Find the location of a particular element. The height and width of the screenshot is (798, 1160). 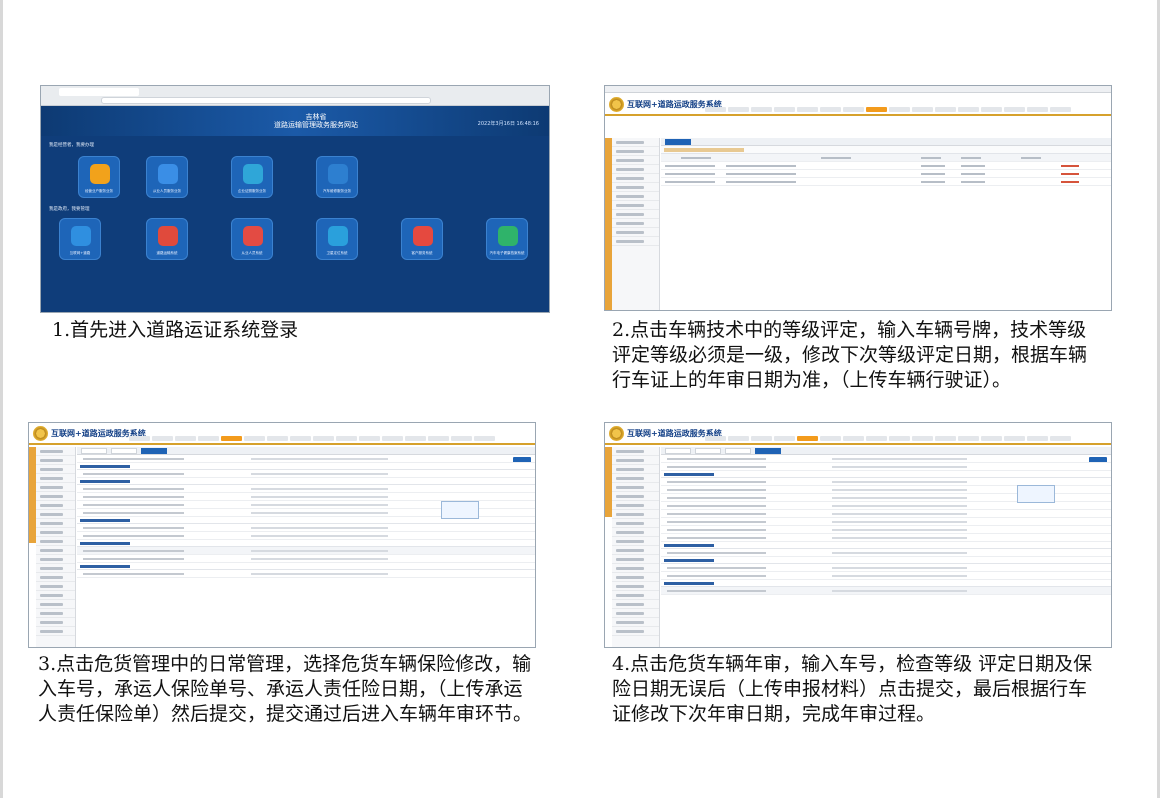

table-row is located at coordinates (886, 166).